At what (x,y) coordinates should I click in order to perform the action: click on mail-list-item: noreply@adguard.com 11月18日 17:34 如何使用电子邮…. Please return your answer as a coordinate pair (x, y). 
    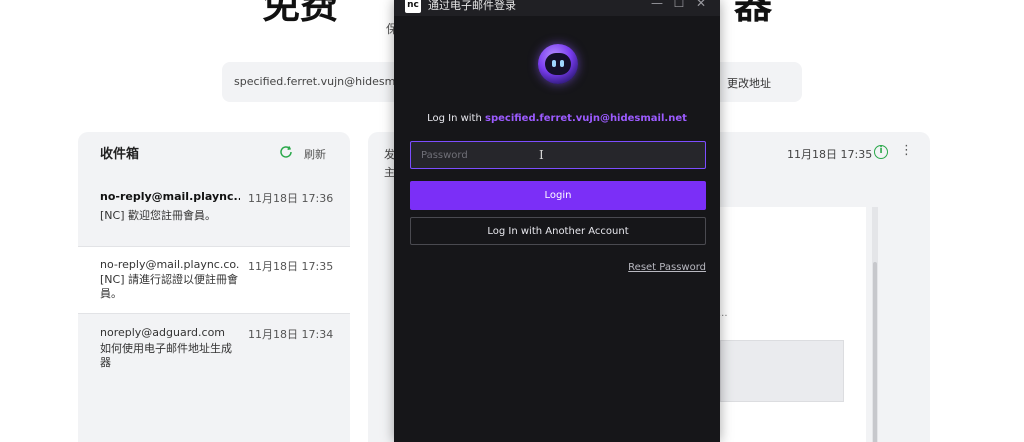
    Looking at the image, I should click on (214, 347).